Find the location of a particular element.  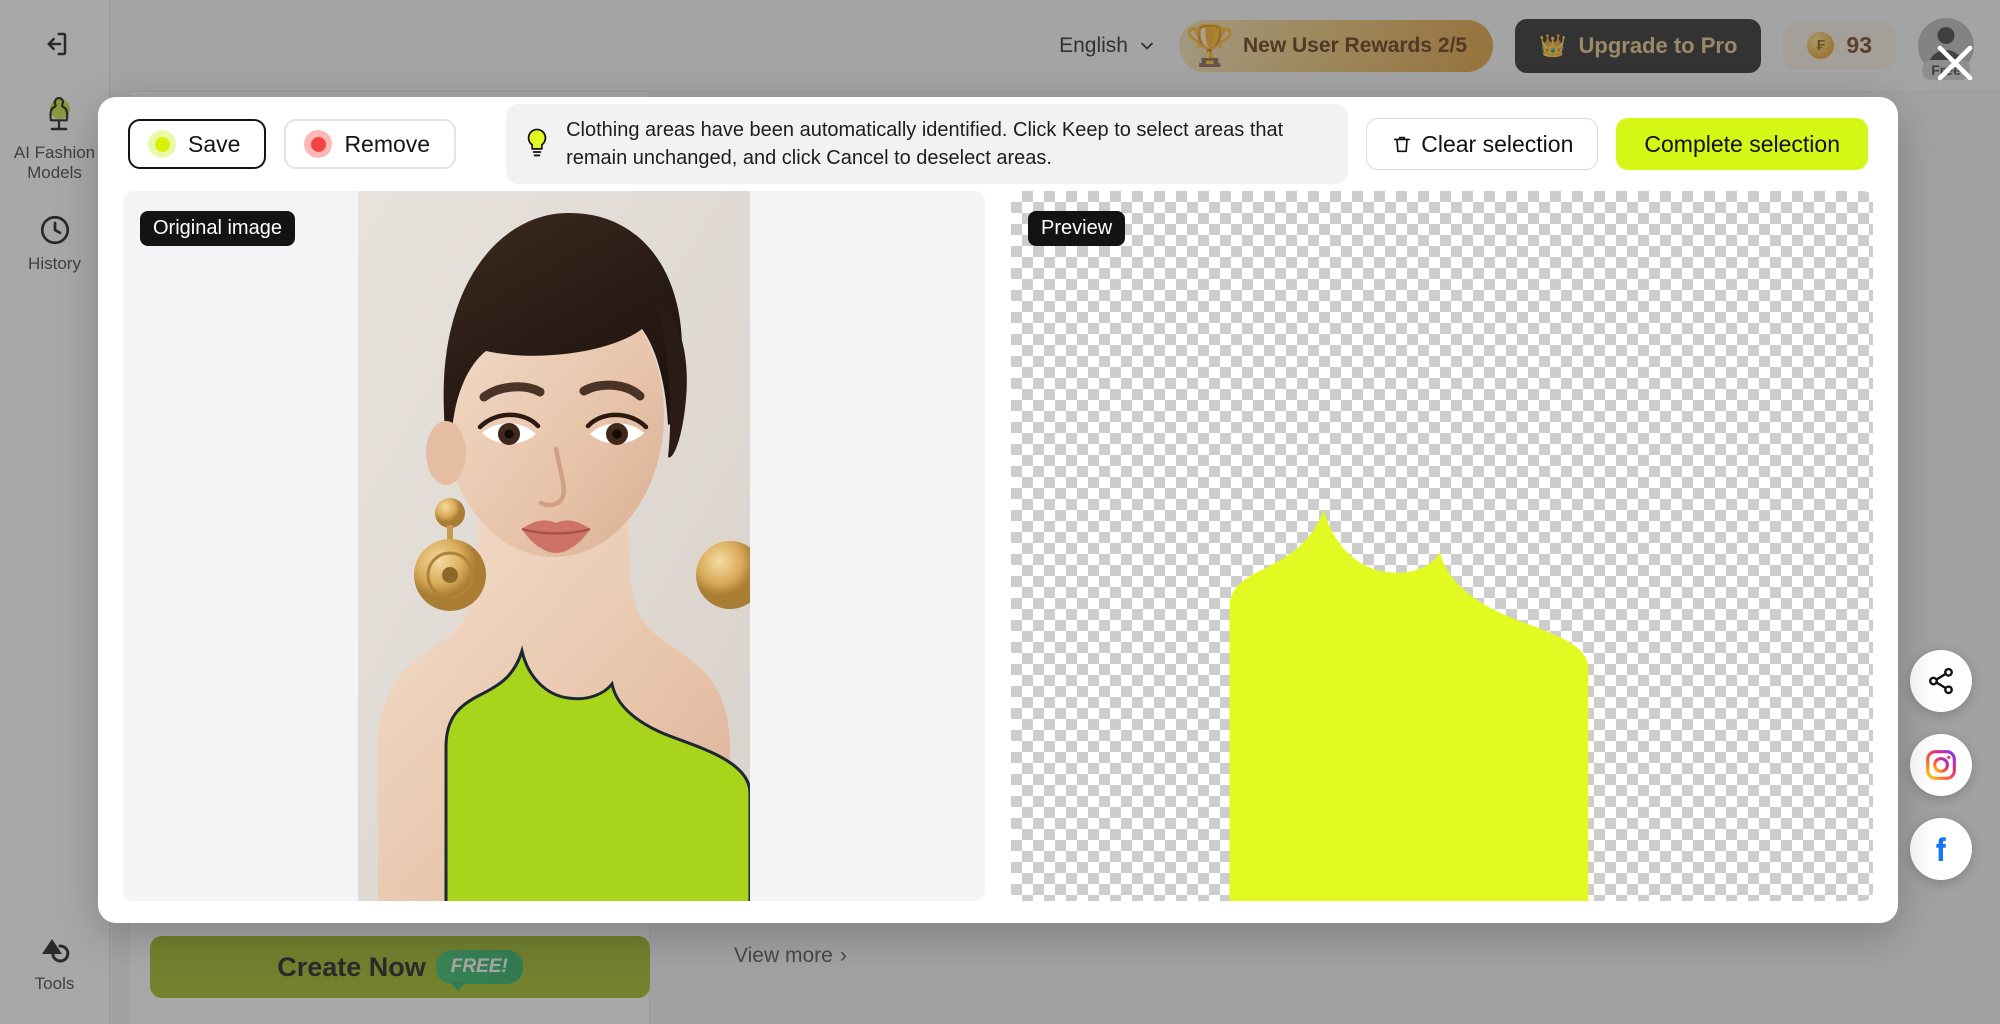

clear-selection-label: Clear selection is located at coordinates (1497, 143).